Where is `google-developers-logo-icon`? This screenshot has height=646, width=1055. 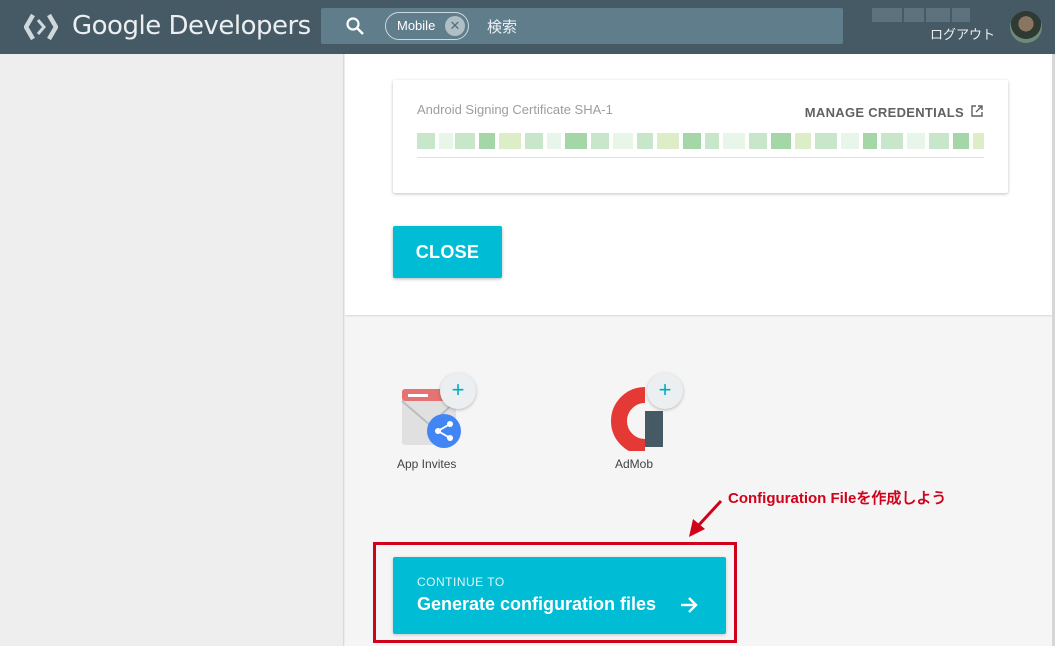 google-developers-logo-icon is located at coordinates (41, 27).